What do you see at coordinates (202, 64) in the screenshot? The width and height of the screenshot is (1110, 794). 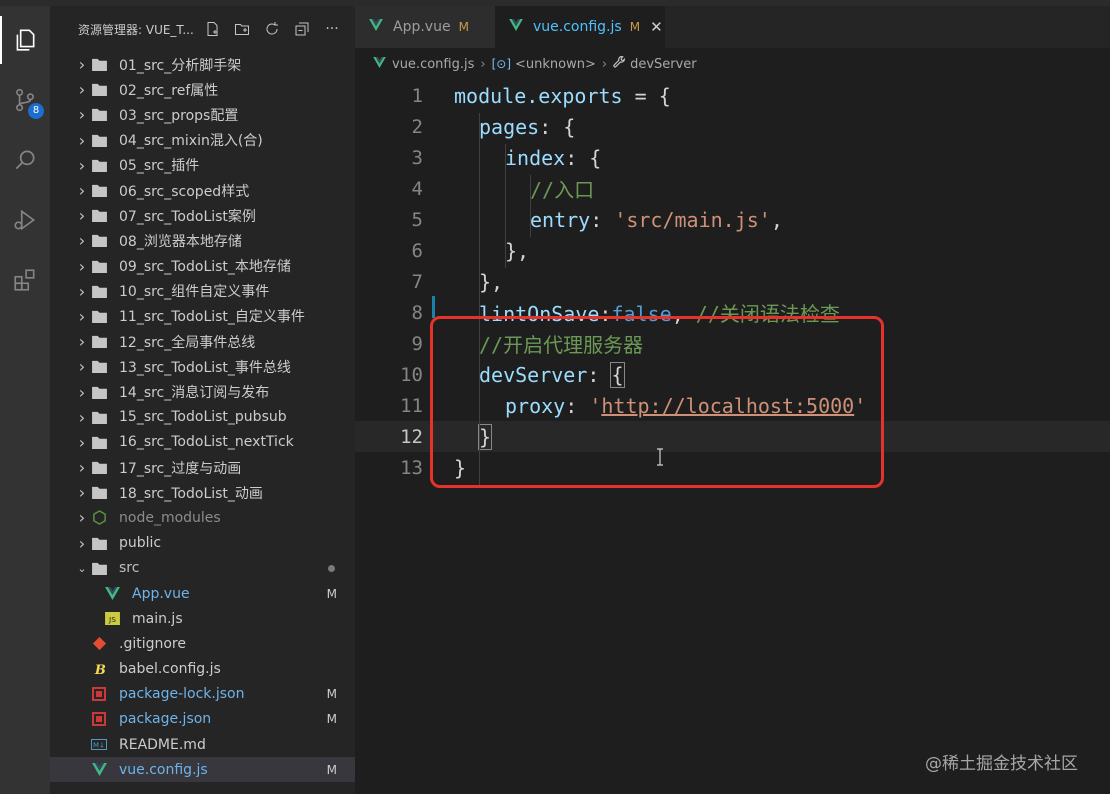 I see `tree-folder: › 01_src_分析脚手架` at bounding box center [202, 64].